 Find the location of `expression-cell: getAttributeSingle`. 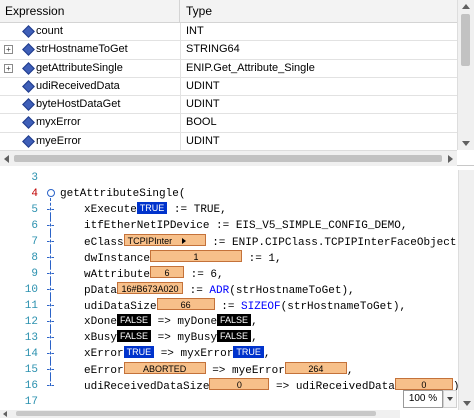

expression-cell: getAttributeSingle is located at coordinates (108, 68).